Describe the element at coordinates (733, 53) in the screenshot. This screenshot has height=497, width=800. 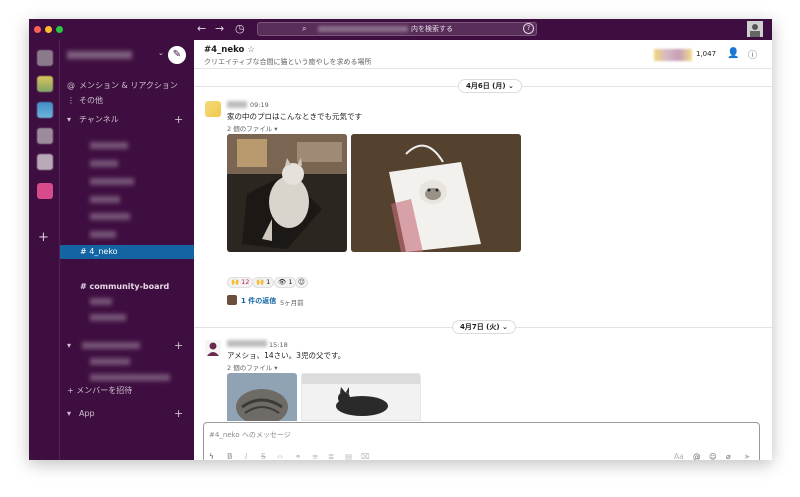
I see `add-member-icon: 👤` at that location.